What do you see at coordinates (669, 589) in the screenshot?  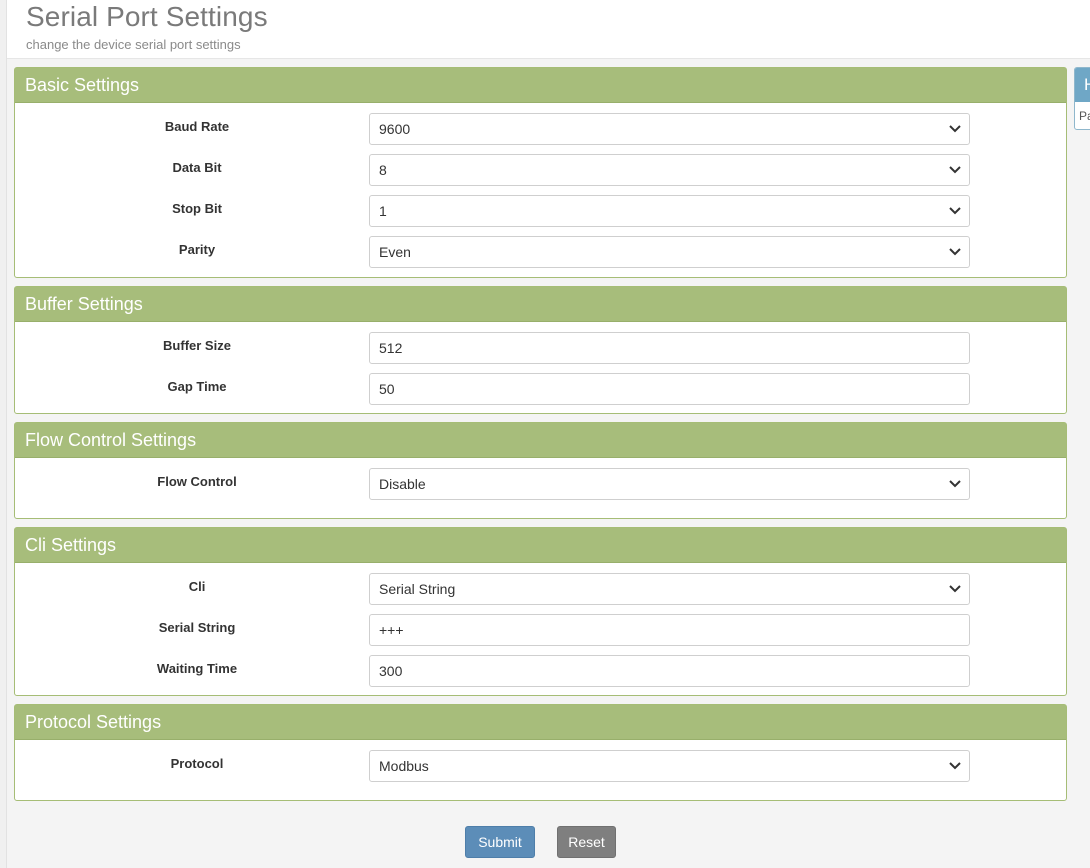 I see `cli-select: Serial String` at bounding box center [669, 589].